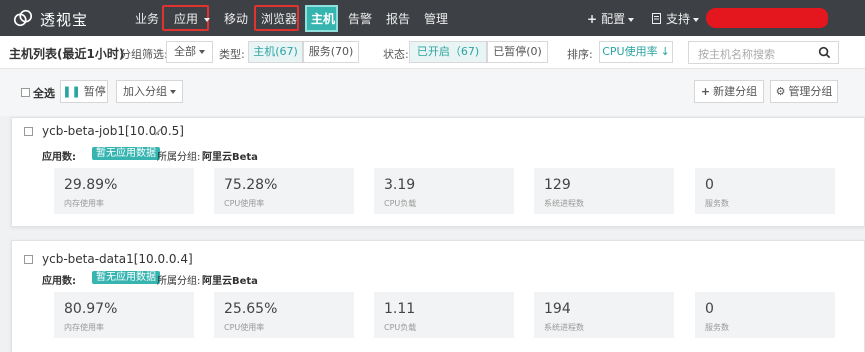 This screenshot has width=865, height=352. Describe the element at coordinates (400, 309) in the screenshot. I see `stat-value: 1.11` at that location.